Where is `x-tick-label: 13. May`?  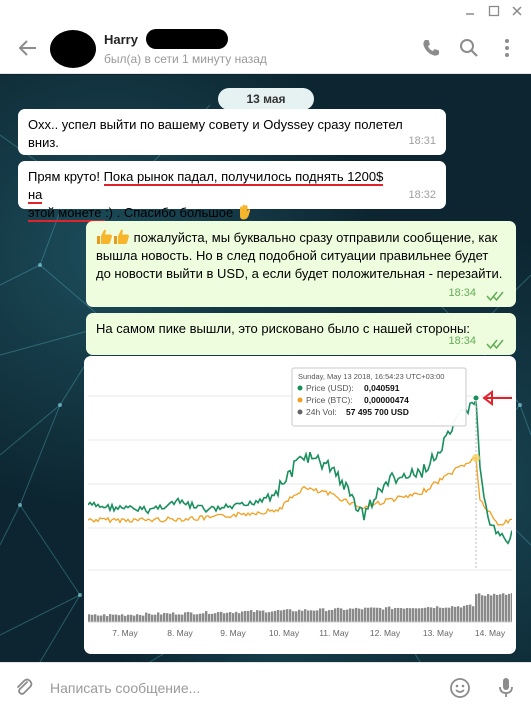 x-tick-label: 13. May is located at coordinates (438, 633).